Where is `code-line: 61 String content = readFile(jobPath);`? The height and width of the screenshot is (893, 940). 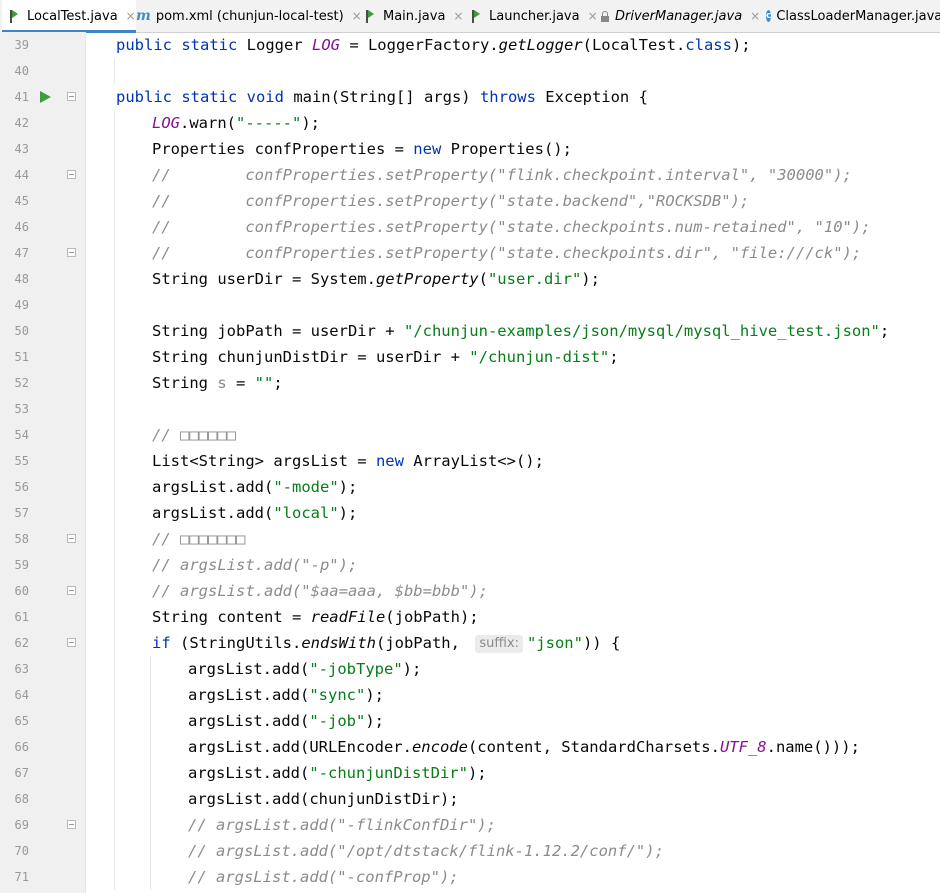
code-line: 61 String content = readFile(jobPath); is located at coordinates (470, 617).